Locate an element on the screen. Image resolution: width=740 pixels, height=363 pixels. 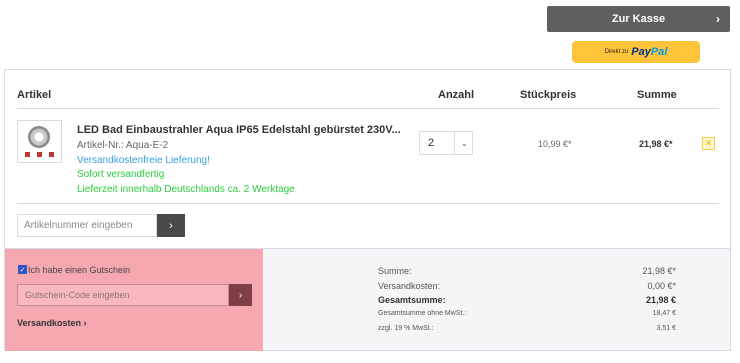
cart-header-row: Artikel Anzahl Stückpreis Summe is located at coordinates (367, 89).